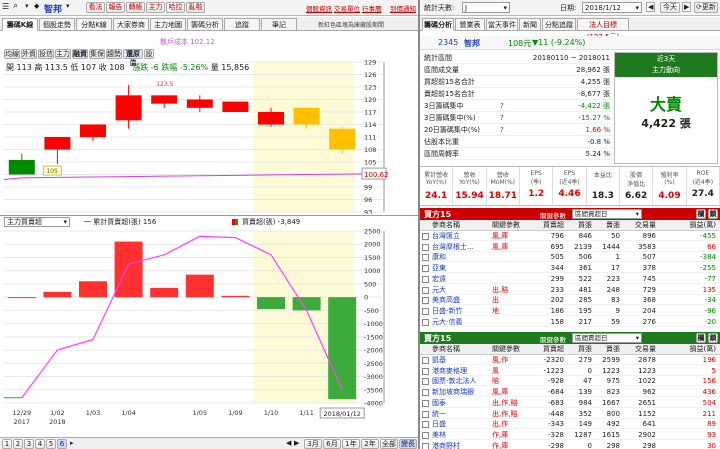 This screenshot has height=449, width=720. What do you see at coordinates (603, 29) in the screenshot?
I see `right-tab-5: 法人目標(127.5元)` at bounding box center [603, 29].